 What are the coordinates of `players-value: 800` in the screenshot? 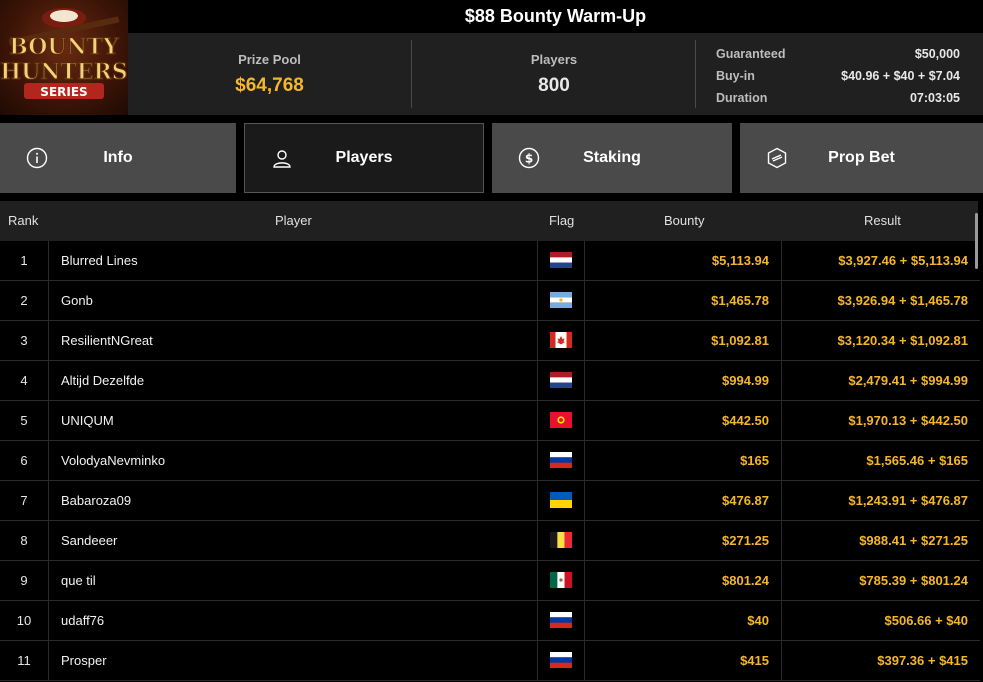 It's located at (554, 85).